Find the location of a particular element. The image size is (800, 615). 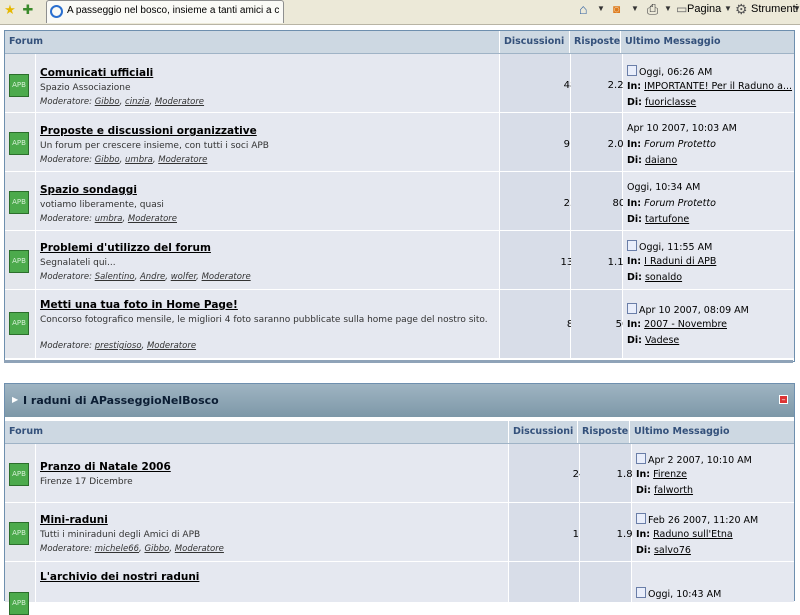

last-post-user-link: falworth is located at coordinates (673, 490).